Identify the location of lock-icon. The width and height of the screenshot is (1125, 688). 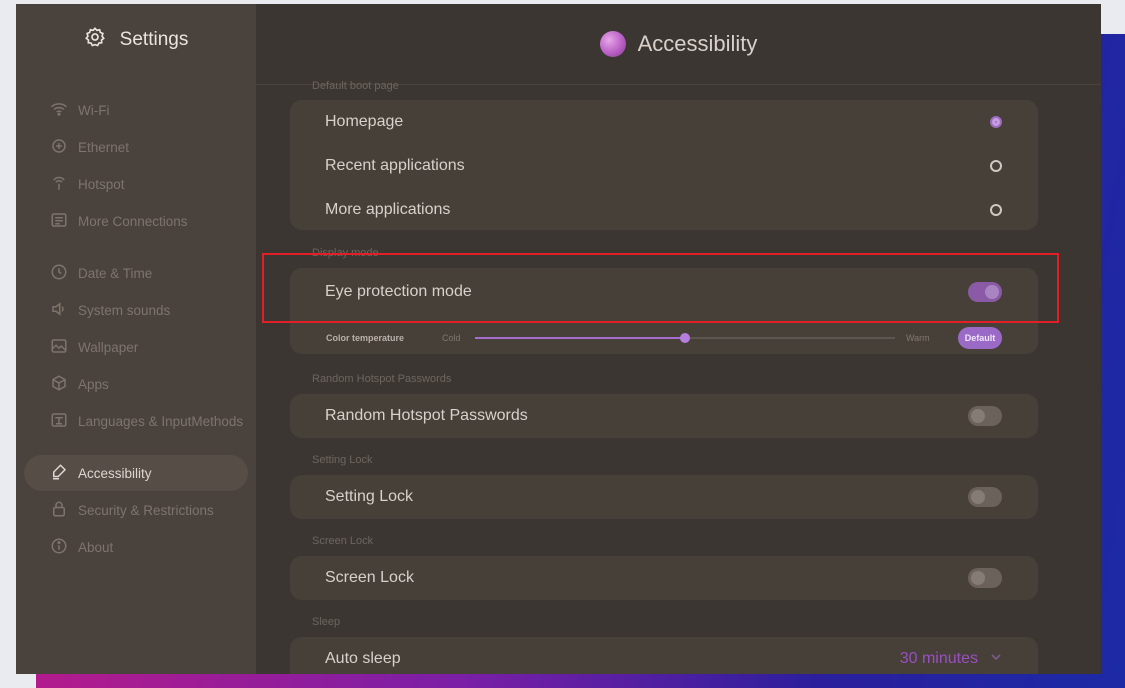
(59, 510).